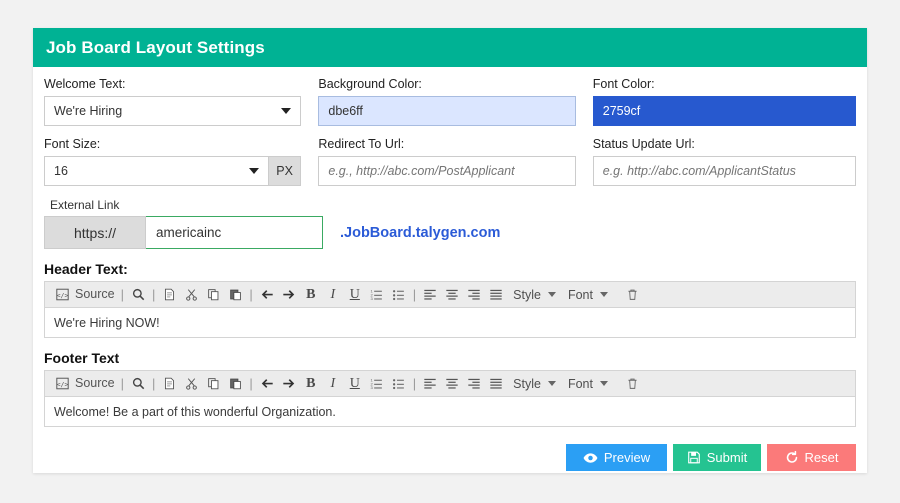 The image size is (900, 503). Describe the element at coordinates (792, 457) in the screenshot. I see `refresh-icon` at that location.